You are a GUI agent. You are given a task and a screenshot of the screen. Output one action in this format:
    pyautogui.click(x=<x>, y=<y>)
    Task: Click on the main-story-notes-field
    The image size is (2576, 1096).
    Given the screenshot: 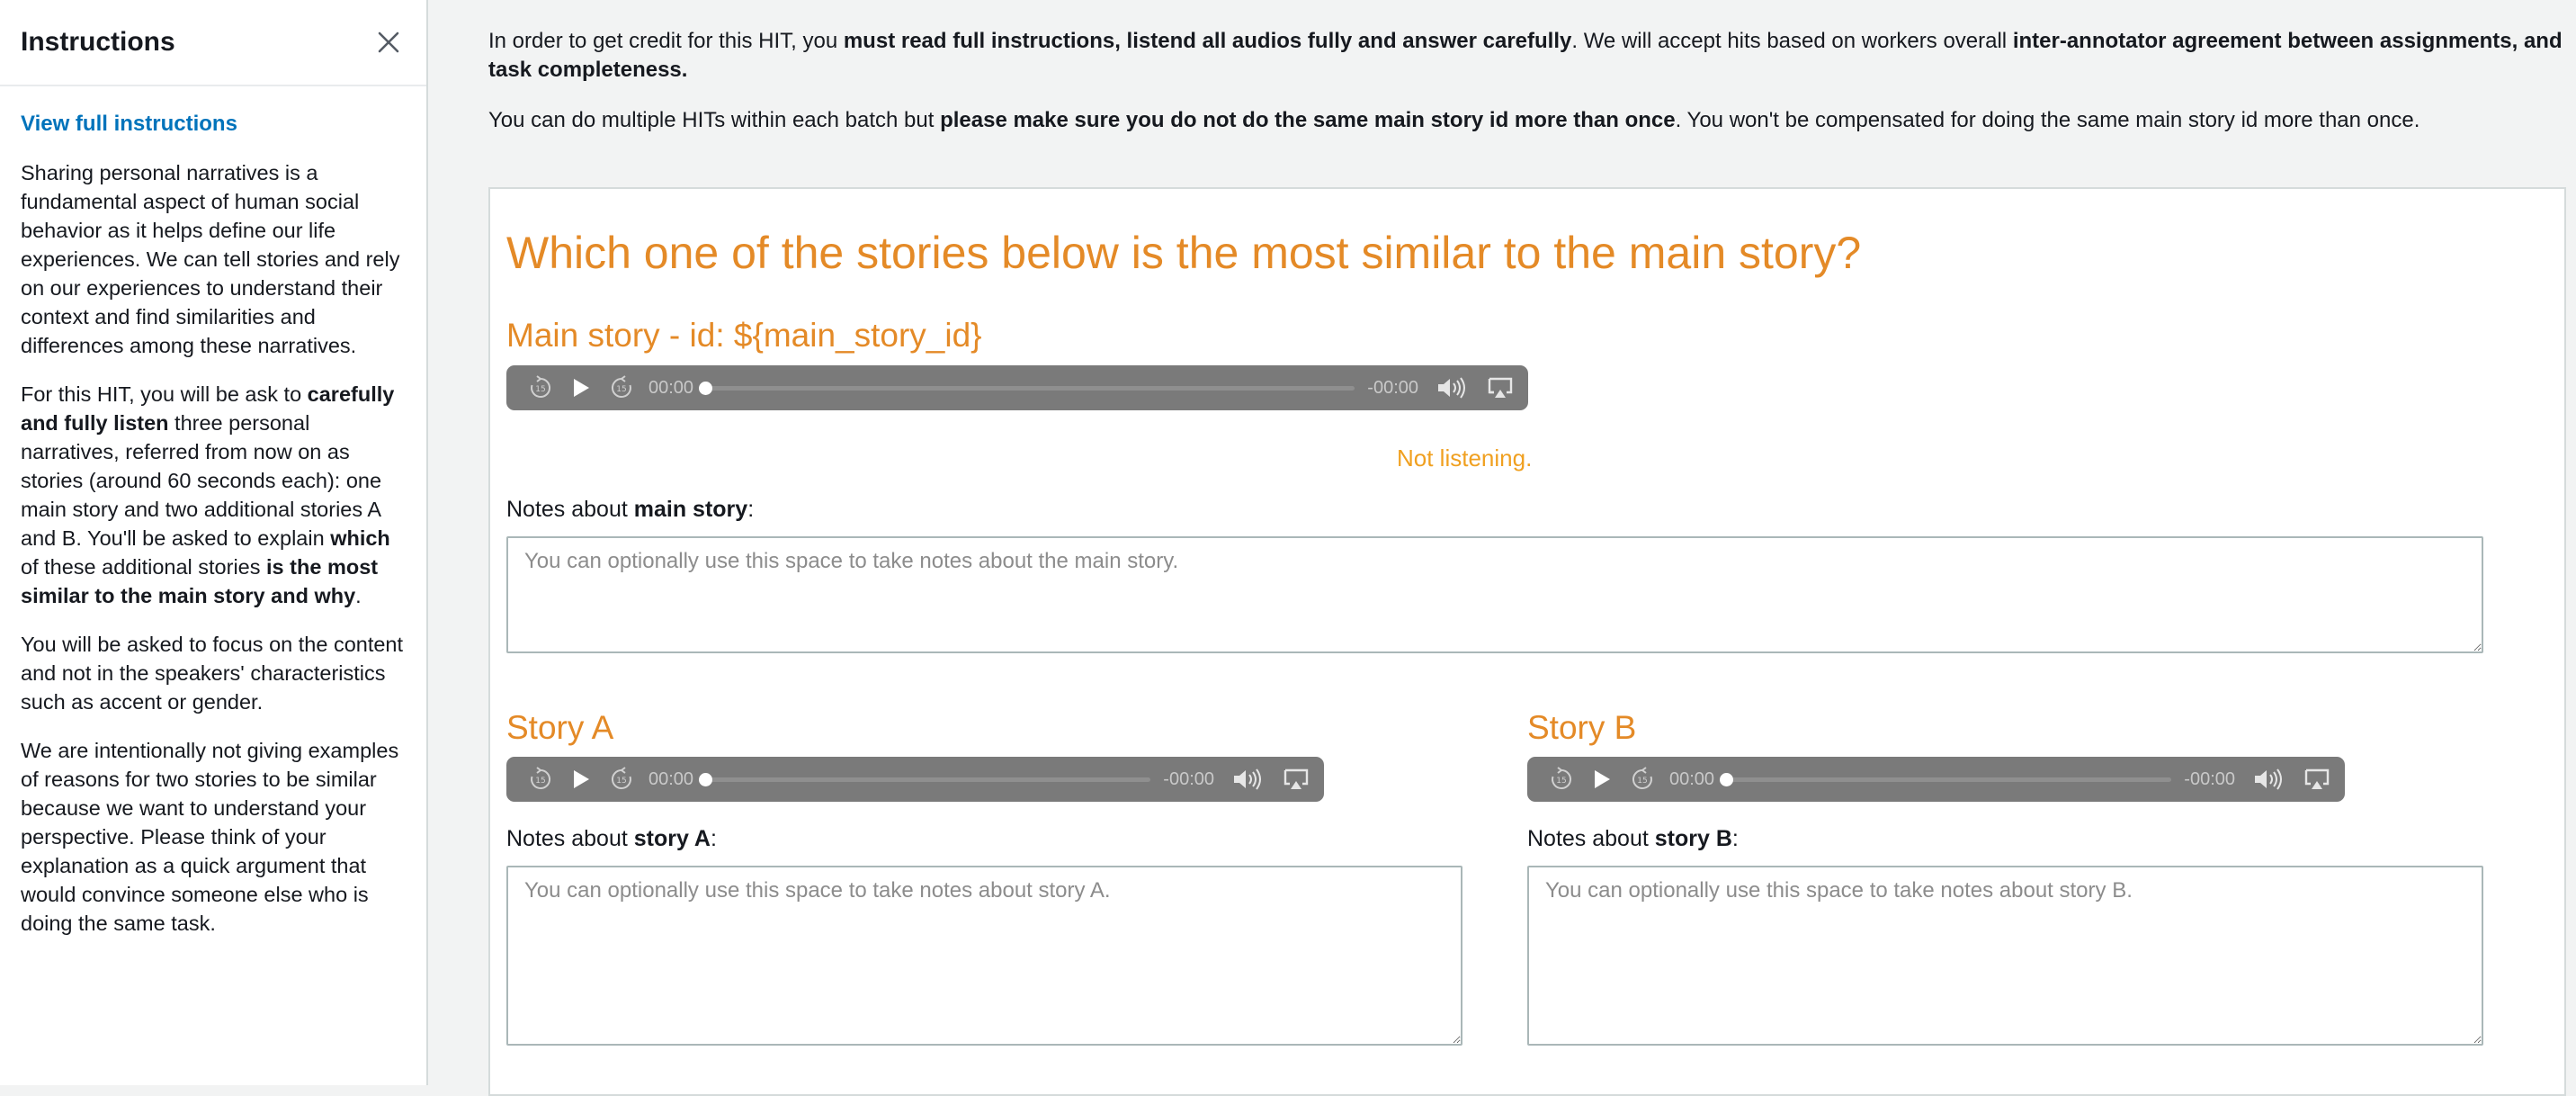 What is the action you would take?
    pyautogui.click(x=1494, y=594)
    